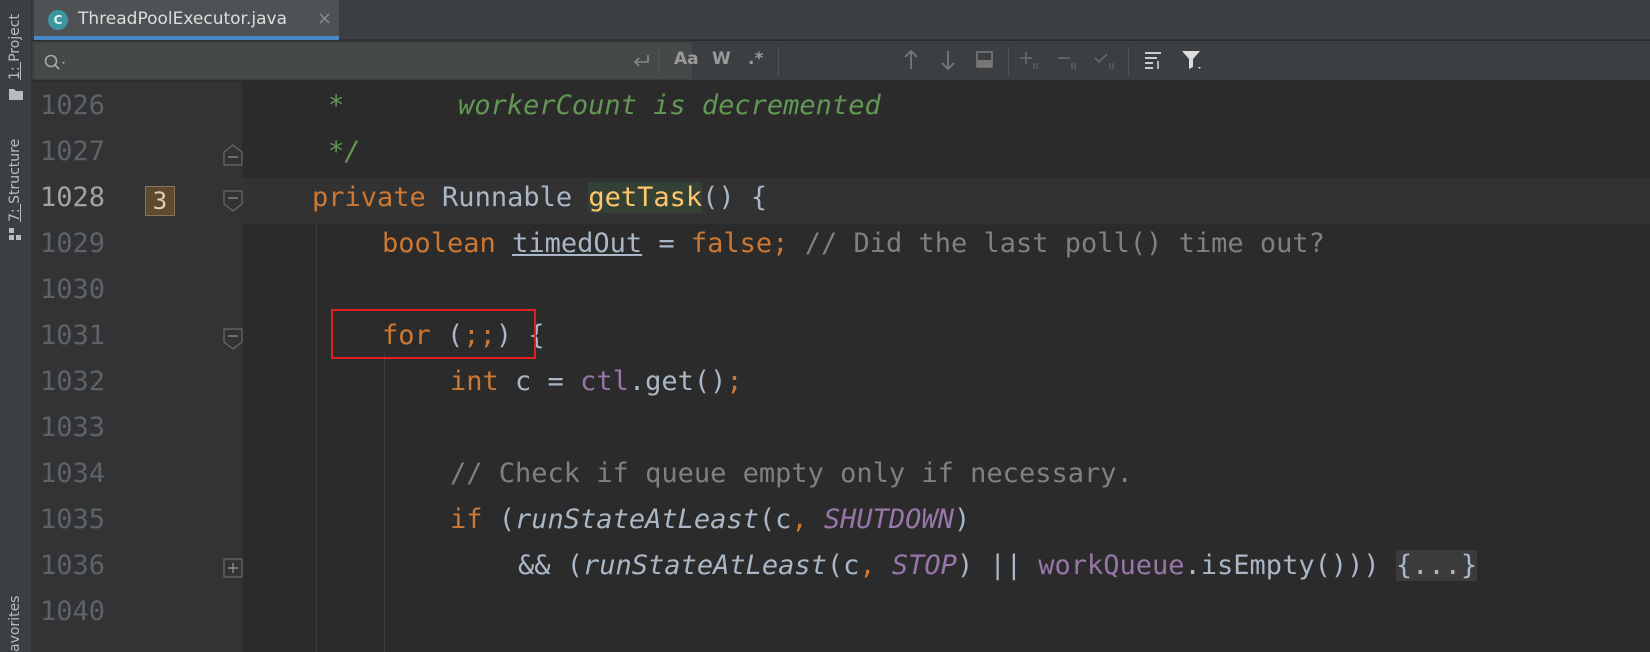  I want to click on search-input, so click(363, 61).